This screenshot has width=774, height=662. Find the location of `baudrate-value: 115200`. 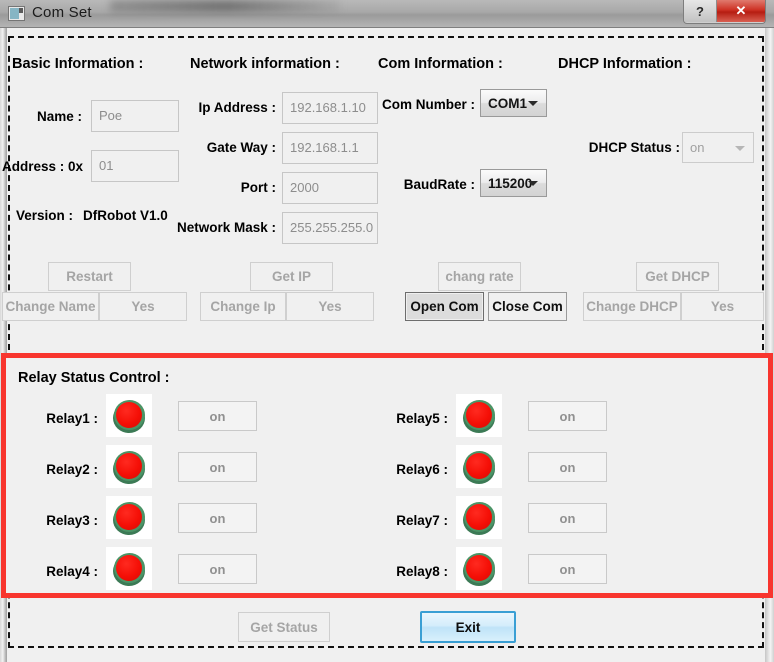

baudrate-value: 115200 is located at coordinates (510, 183).